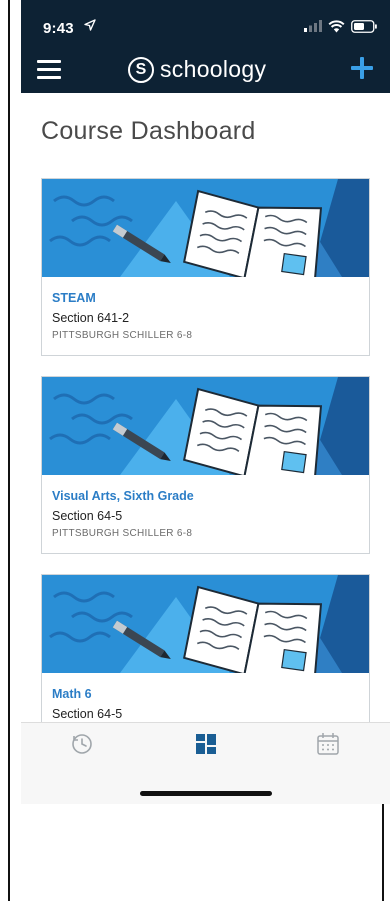  Describe the element at coordinates (313, 26) in the screenshot. I see `cellular-signal-icon` at that location.